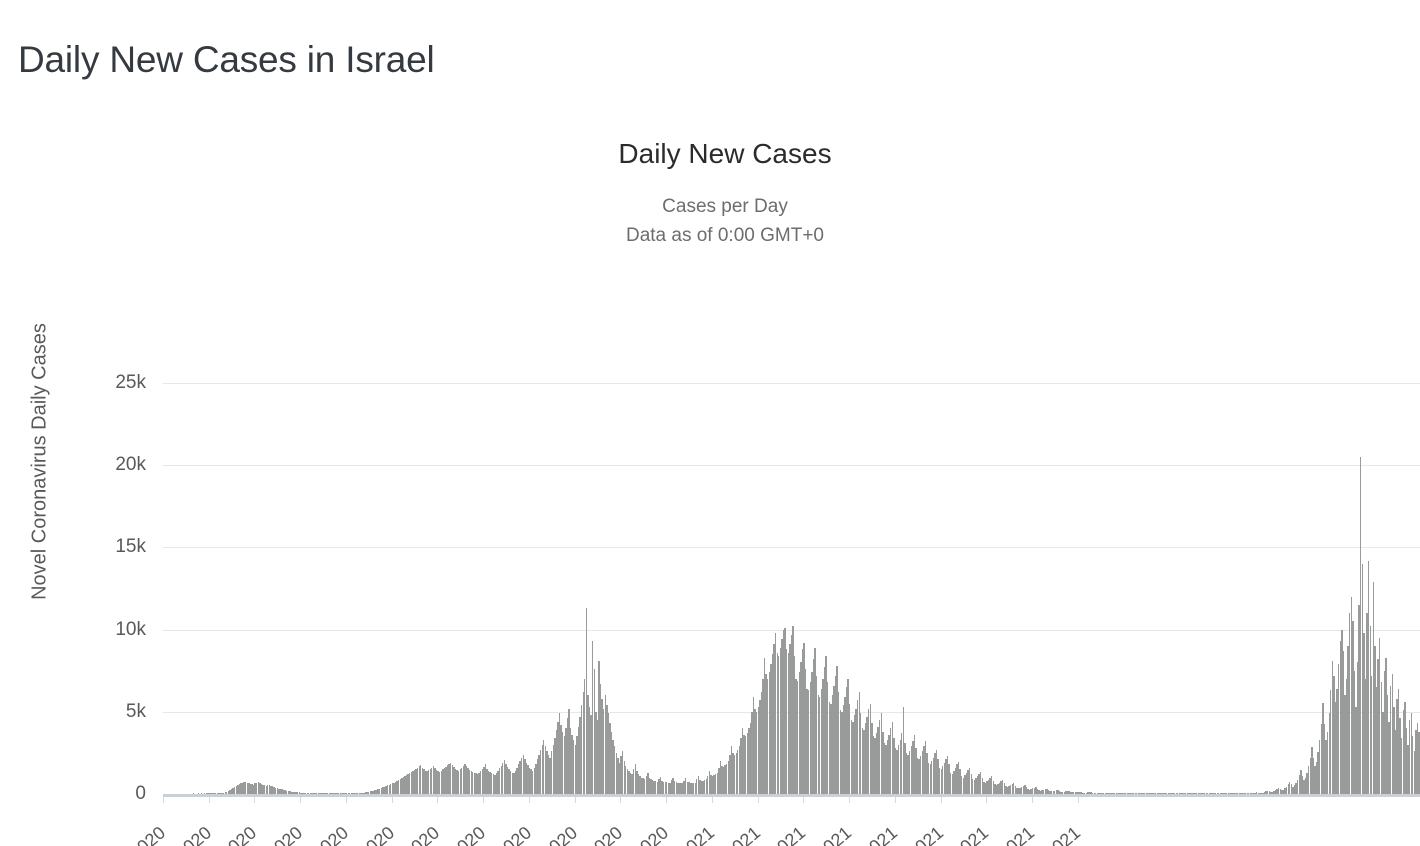 The image size is (1420, 846). I want to click on x-tick-label: Feb 15, 2020, so click(85, 834).